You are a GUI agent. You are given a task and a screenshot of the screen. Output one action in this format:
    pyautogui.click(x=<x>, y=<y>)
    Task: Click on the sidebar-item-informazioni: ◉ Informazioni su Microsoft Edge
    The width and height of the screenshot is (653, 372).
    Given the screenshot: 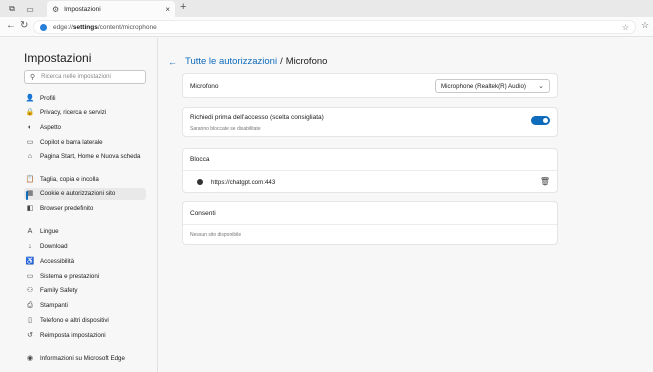 What is the action you would take?
    pyautogui.click(x=85, y=359)
    